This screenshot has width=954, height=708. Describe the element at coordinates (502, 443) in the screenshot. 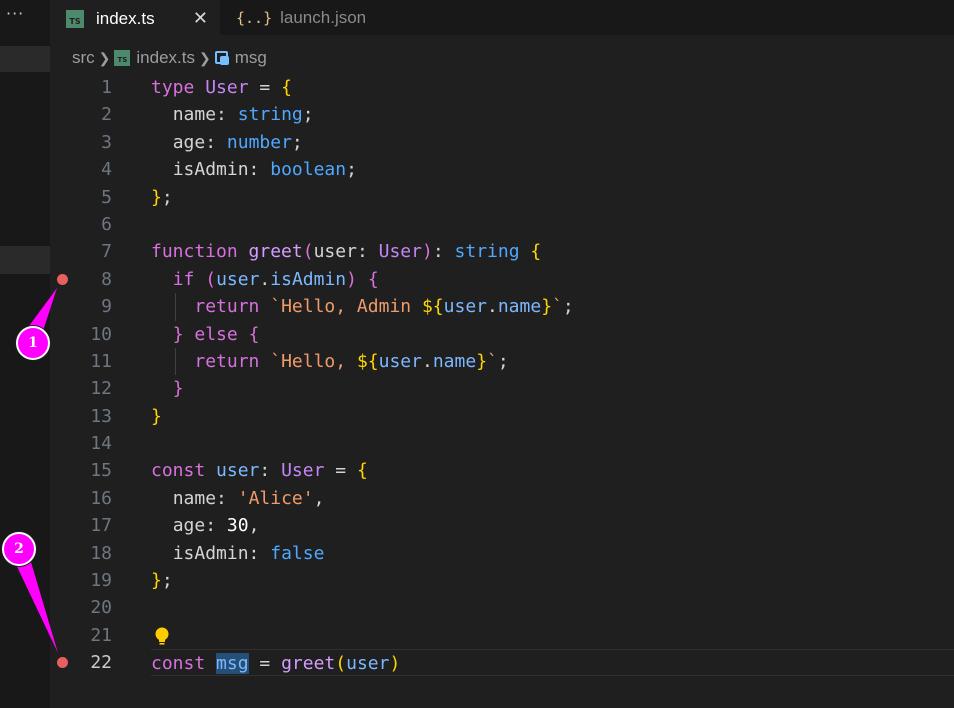

I see `code-line: 14` at that location.